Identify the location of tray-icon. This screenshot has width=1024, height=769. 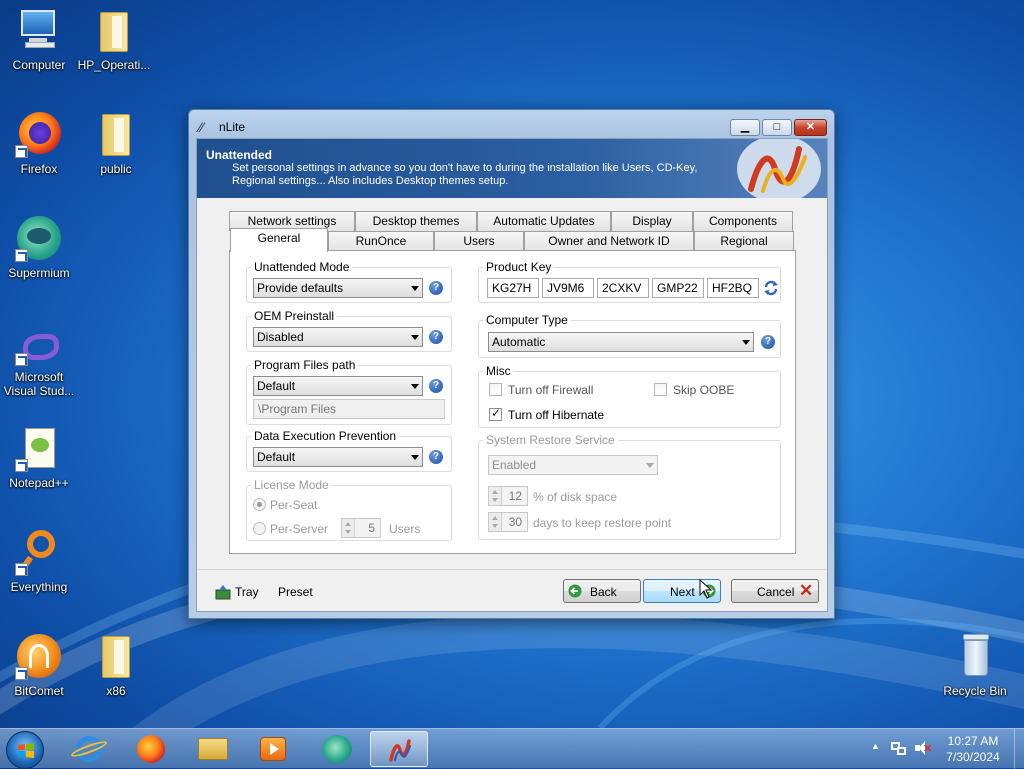
(223, 592).